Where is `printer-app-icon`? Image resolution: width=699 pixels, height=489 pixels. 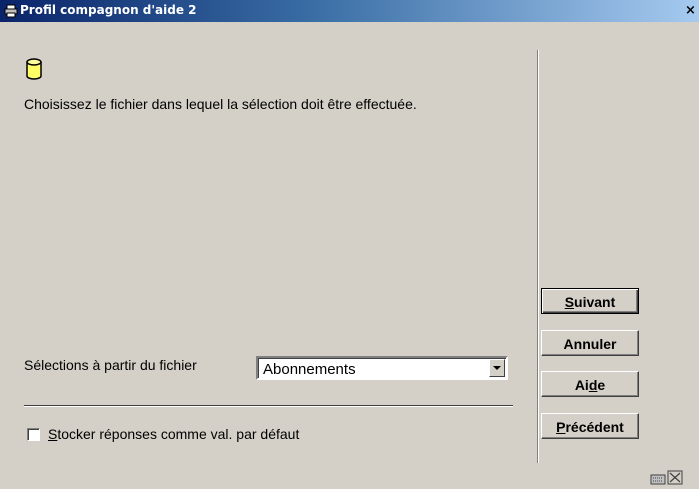
printer-app-icon is located at coordinates (11, 11).